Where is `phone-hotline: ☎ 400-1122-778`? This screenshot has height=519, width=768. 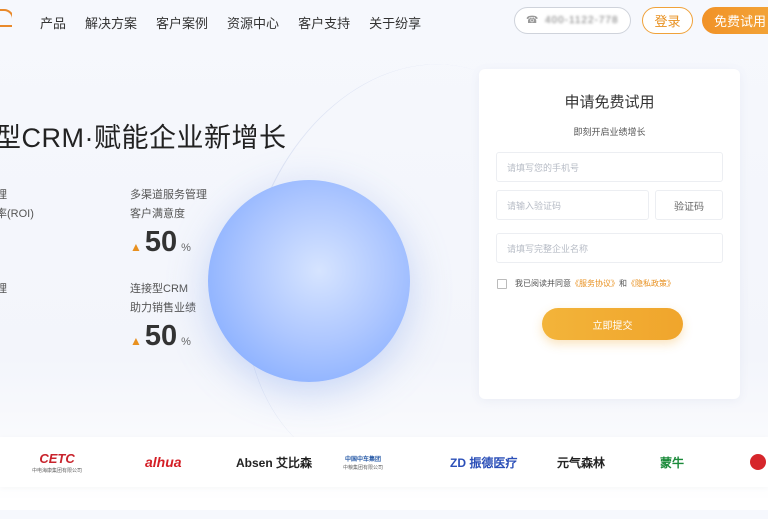 phone-hotline: ☎ 400-1122-778 is located at coordinates (572, 20).